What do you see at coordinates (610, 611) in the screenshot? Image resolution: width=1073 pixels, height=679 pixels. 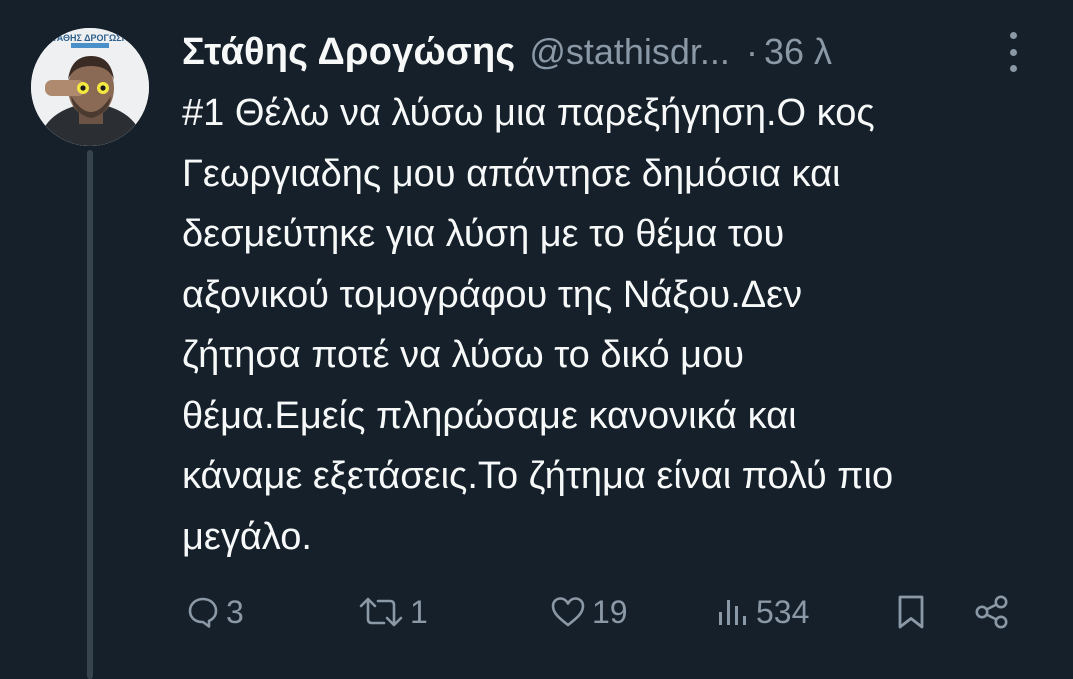 I see `like-count: 19` at bounding box center [610, 611].